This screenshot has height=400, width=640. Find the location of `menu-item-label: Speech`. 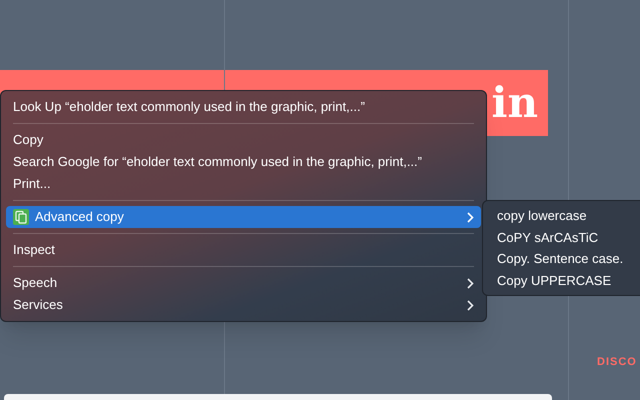

menu-item-label: Speech is located at coordinates (35, 283).